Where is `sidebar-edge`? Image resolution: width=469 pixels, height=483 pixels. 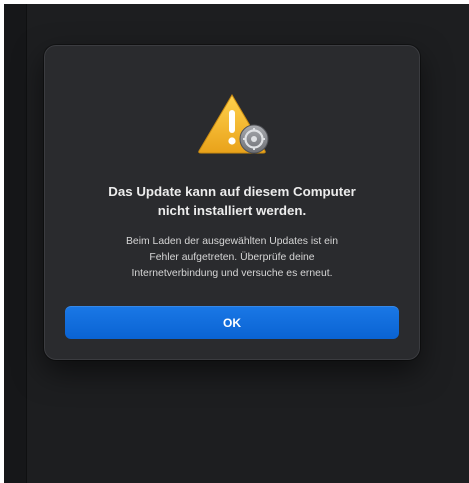 sidebar-edge is located at coordinates (15, 243).